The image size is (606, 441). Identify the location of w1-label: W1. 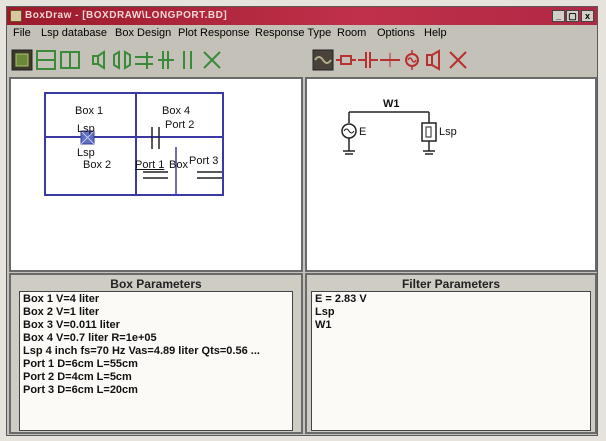
(391, 104).